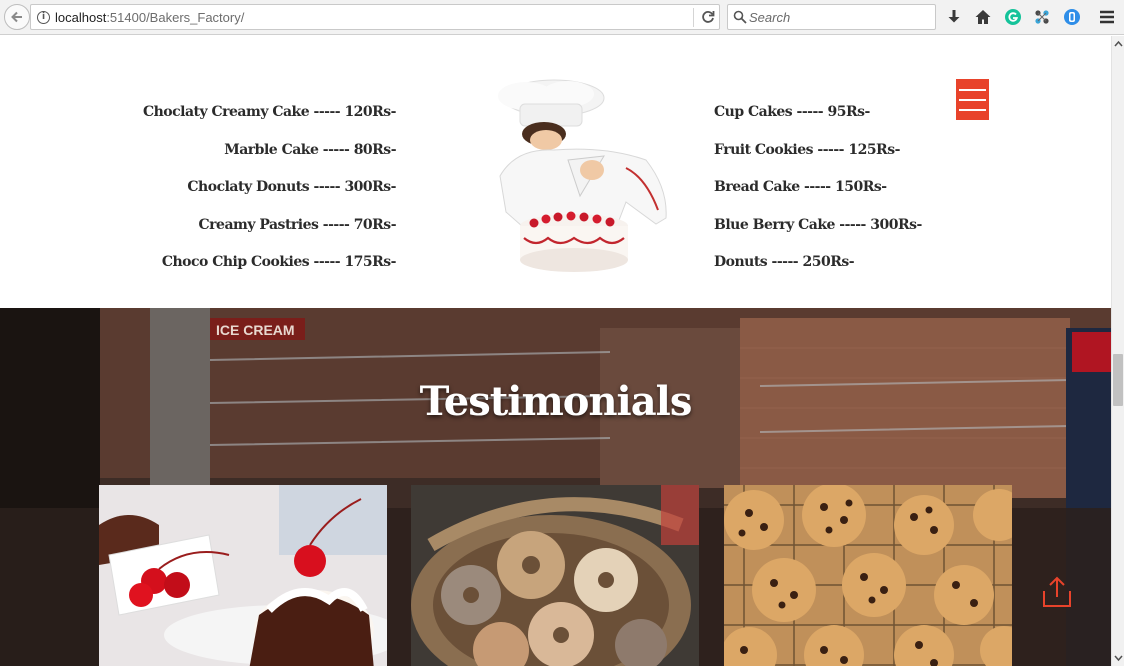 Image resolution: width=1124 pixels, height=666 pixels. What do you see at coordinates (1118, 44) in the screenshot?
I see `scroll-up-icon` at bounding box center [1118, 44].